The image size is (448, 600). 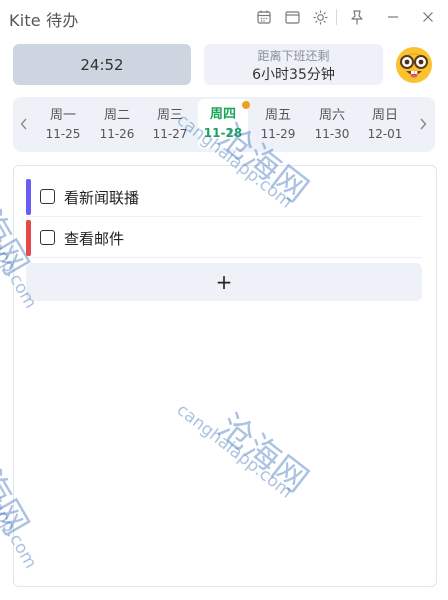 I want to click on day-friday: 周五 11-29, so click(x=278, y=125).